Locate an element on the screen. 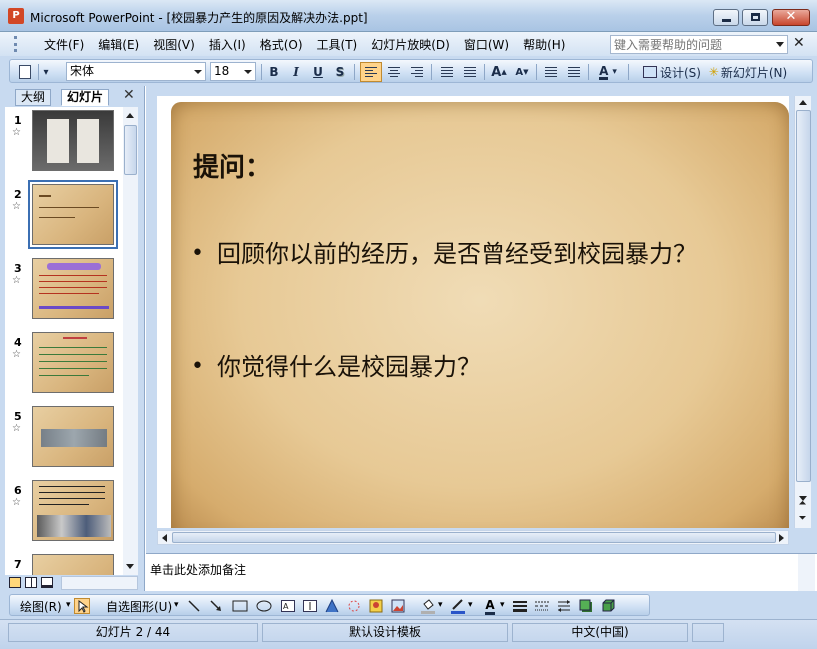  slide-title: 提问： is located at coordinates (232, 165).